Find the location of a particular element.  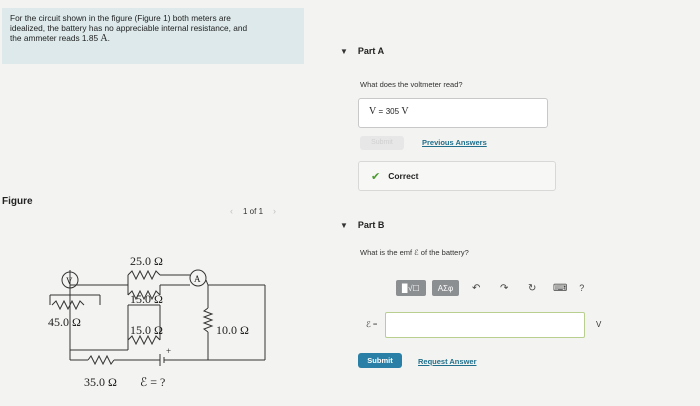

part-b-header: ▼ Part B is located at coordinates (362, 225).